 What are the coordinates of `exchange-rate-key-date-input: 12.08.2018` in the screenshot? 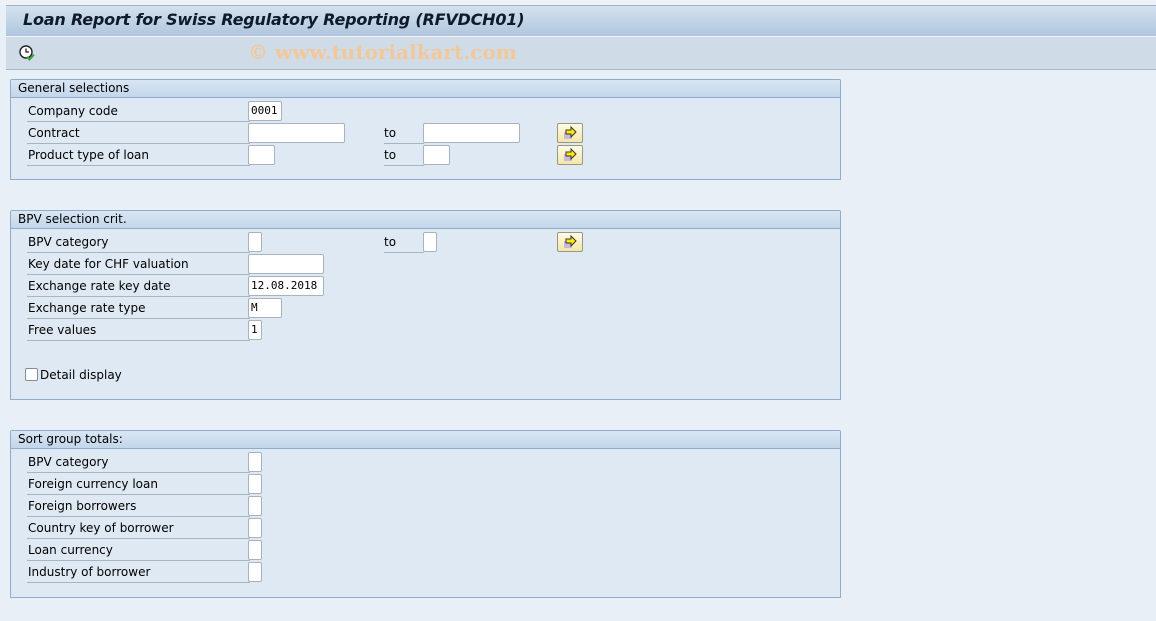 It's located at (286, 286).